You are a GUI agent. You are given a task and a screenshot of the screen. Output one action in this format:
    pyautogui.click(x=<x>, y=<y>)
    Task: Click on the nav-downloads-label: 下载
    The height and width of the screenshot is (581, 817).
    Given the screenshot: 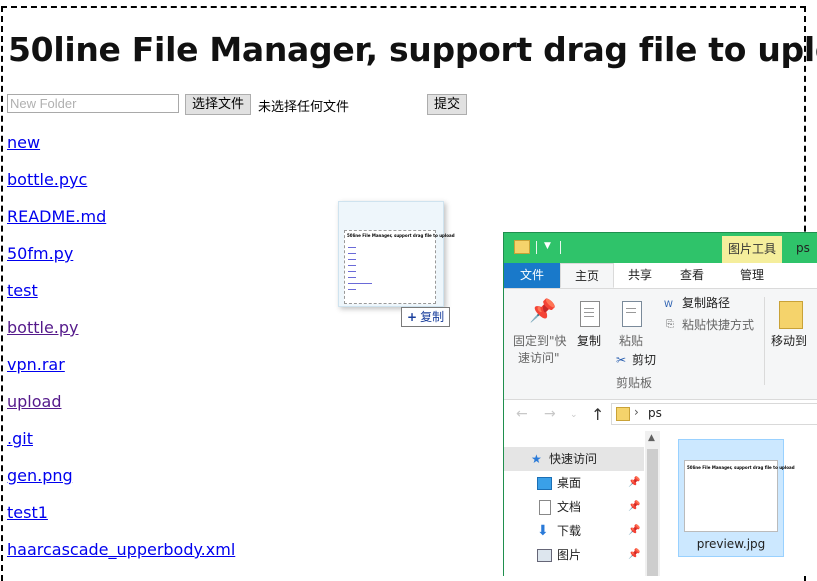 What is the action you would take?
    pyautogui.click(x=569, y=531)
    